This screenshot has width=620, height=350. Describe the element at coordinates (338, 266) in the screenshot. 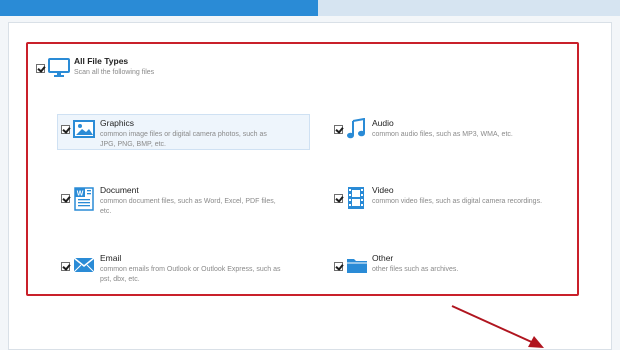

I see `other-checkbox` at that location.